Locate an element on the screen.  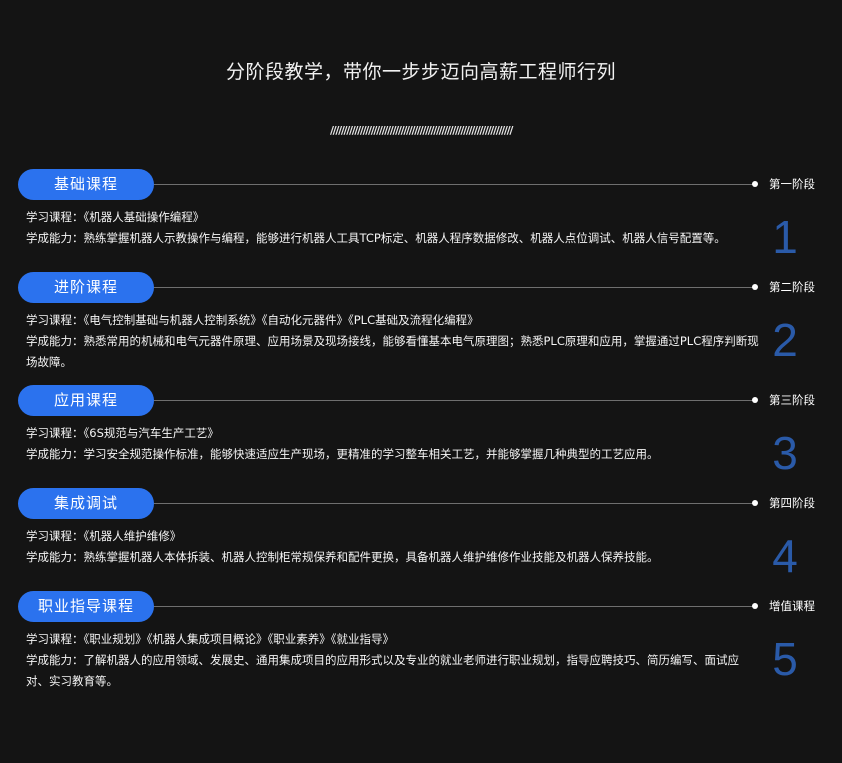
page-title: 分阶段教学，带你一步步迈向高薪工程师行列 is located at coordinates (420, 72).